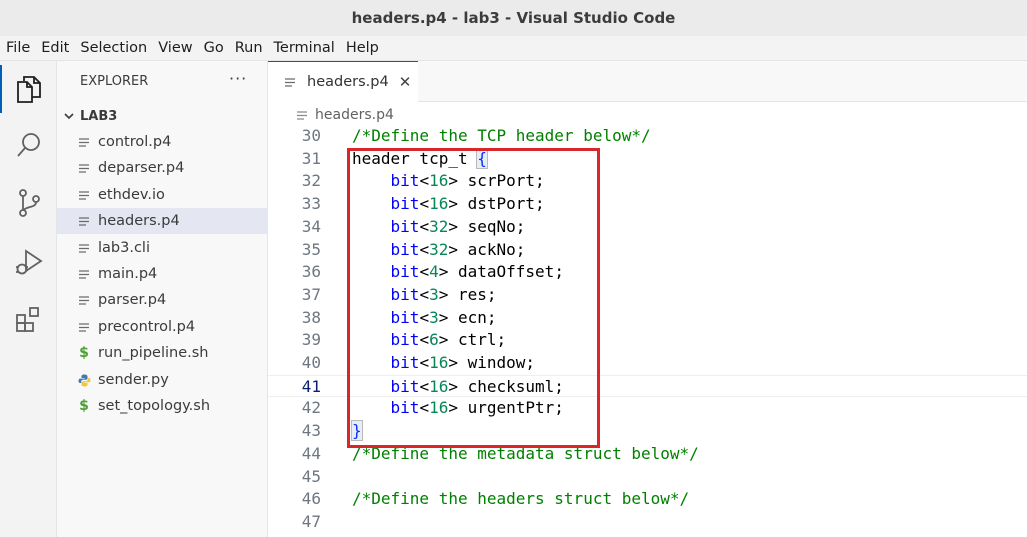 This screenshot has height=537, width=1027. Describe the element at coordinates (28, 320) in the screenshot. I see `extensions-icon` at that location.